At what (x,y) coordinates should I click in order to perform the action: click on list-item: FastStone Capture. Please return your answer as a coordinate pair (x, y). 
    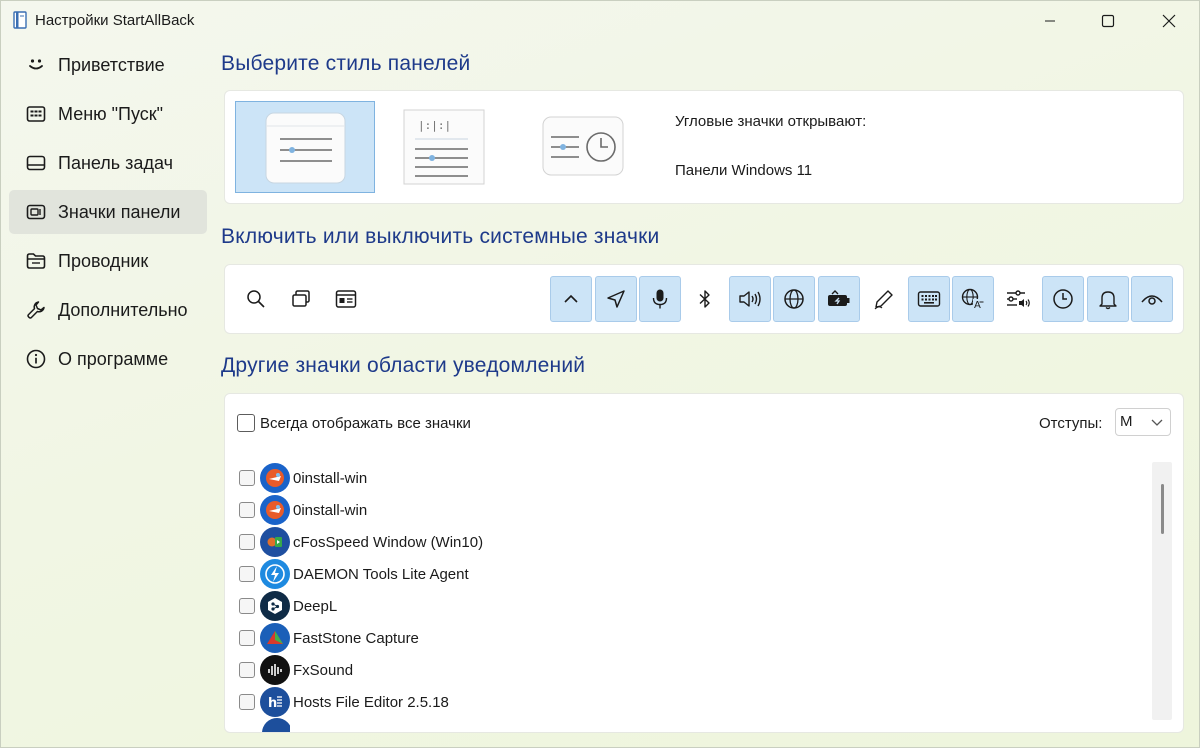
    Looking at the image, I should click on (329, 638).